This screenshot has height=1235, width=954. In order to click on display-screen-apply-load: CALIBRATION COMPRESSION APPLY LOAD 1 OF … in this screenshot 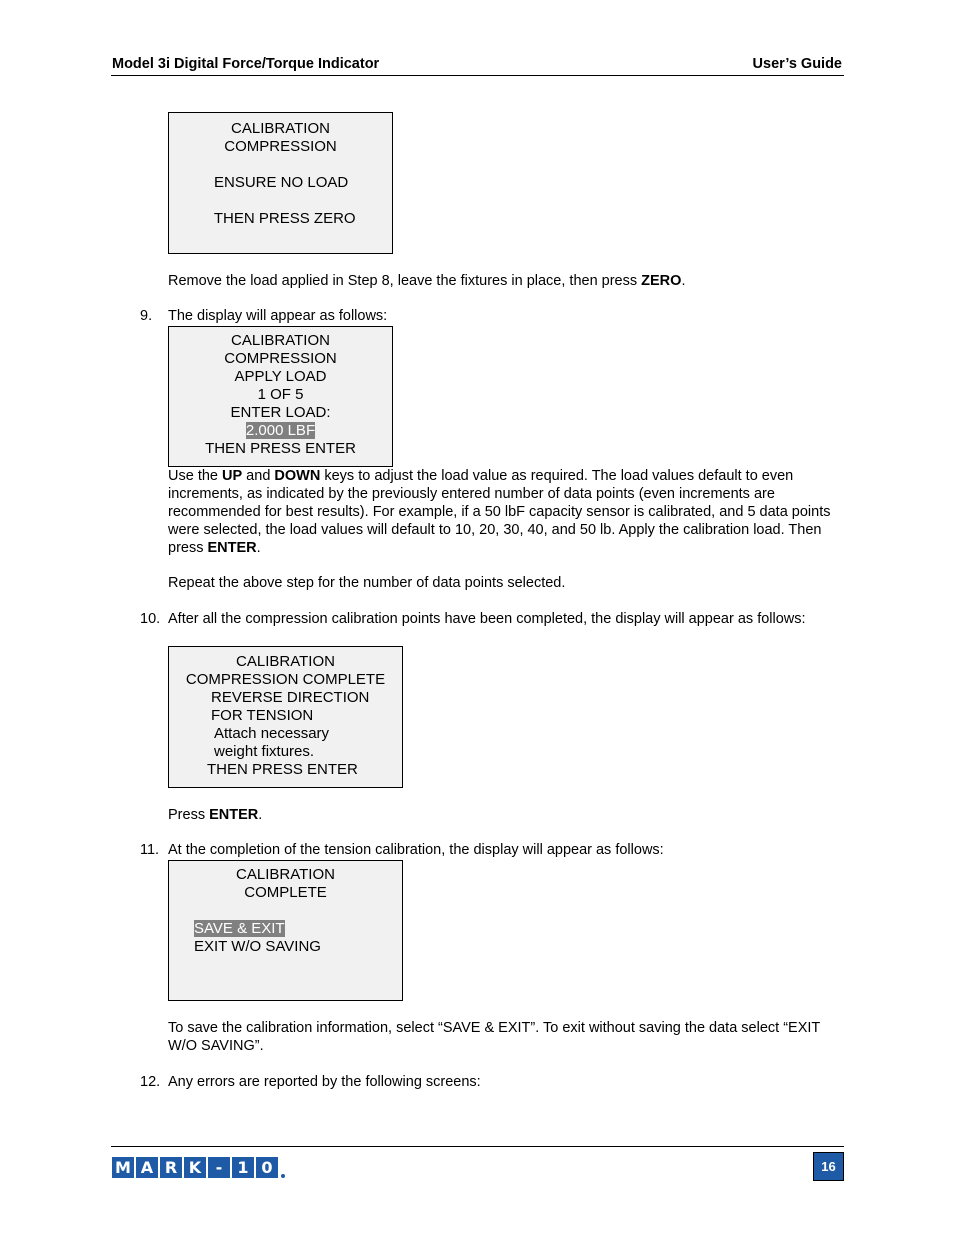, I will do `click(280, 396)`.